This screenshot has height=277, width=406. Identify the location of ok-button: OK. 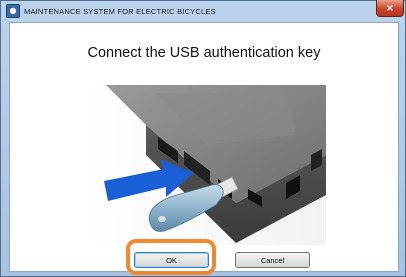
(171, 260).